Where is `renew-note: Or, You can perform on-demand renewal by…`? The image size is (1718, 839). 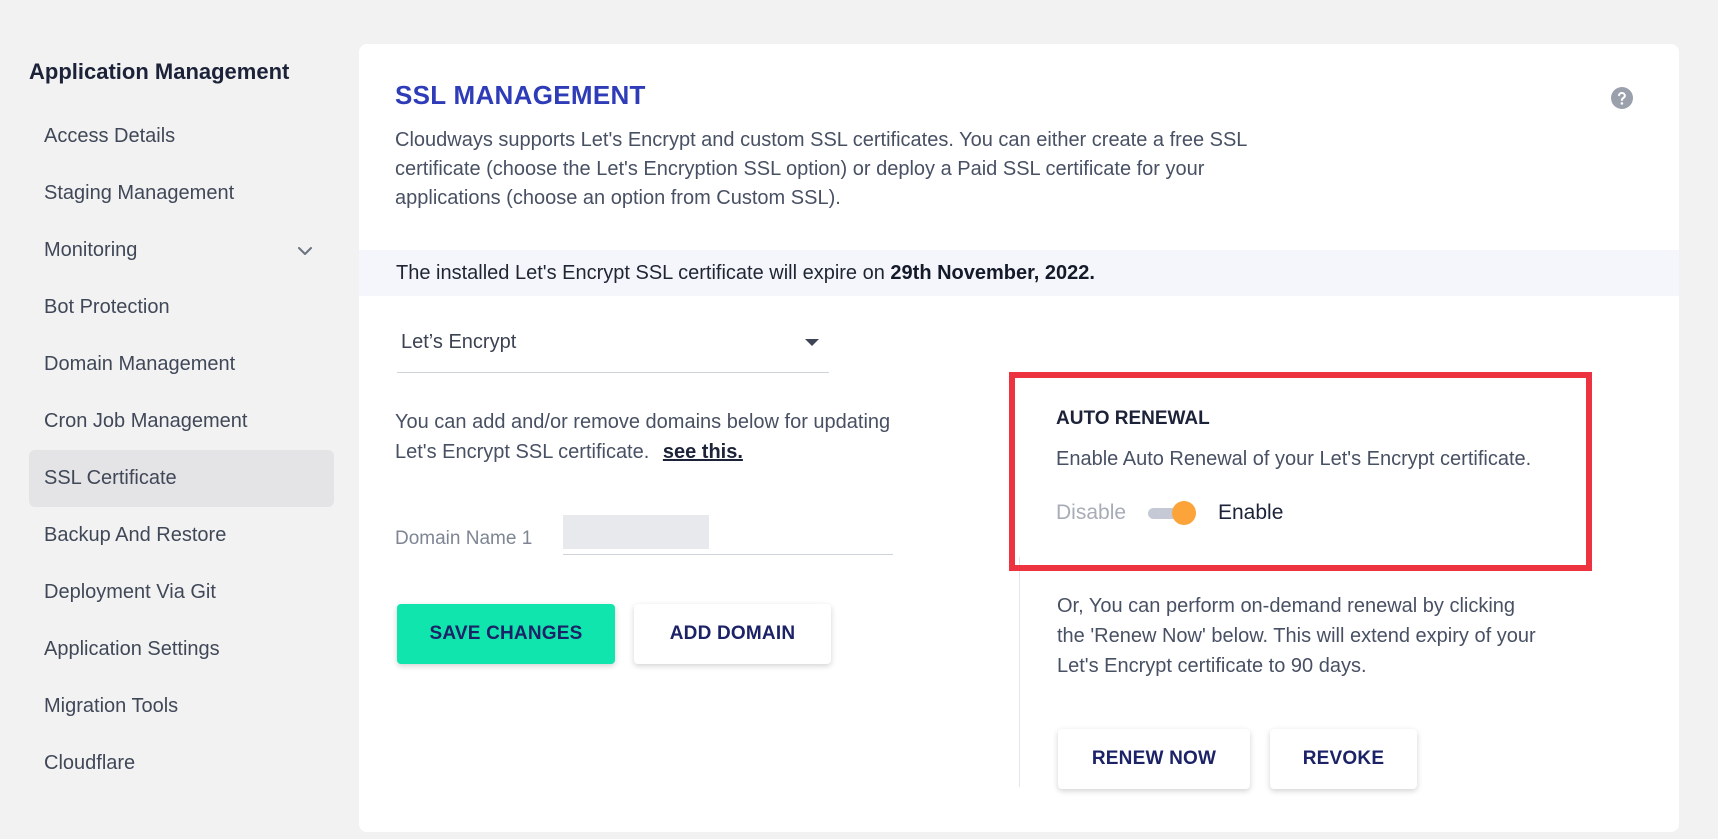
renew-note: Or, You can perform on-demand renewal by… is located at coordinates (1296, 636).